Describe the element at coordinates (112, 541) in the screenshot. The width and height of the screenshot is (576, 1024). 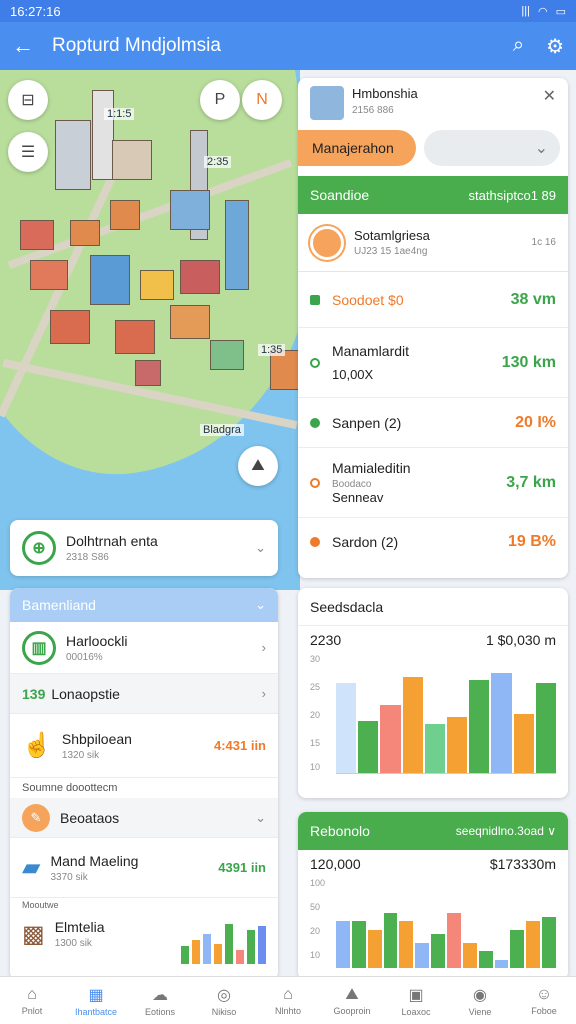
I see `location-title: Dolhtrnah enta` at that location.